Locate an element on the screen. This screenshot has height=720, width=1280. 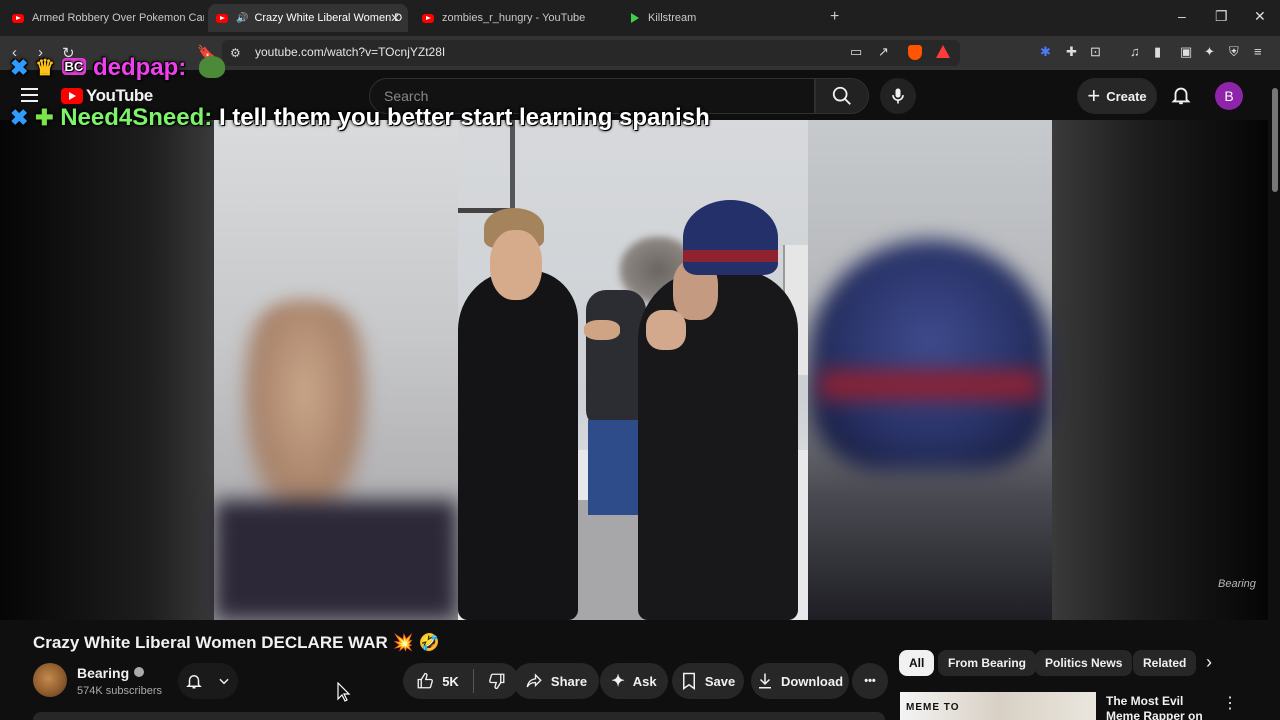
download-button: Download is located at coordinates (800, 681).